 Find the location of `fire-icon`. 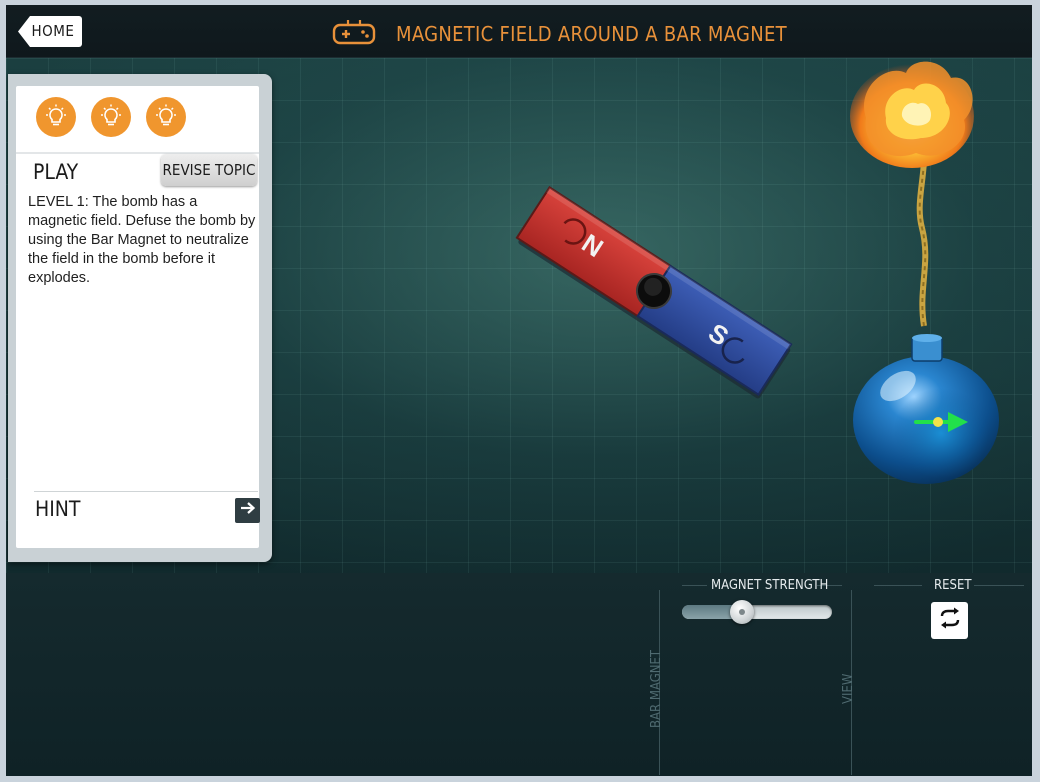

fire-icon is located at coordinates (912, 114).